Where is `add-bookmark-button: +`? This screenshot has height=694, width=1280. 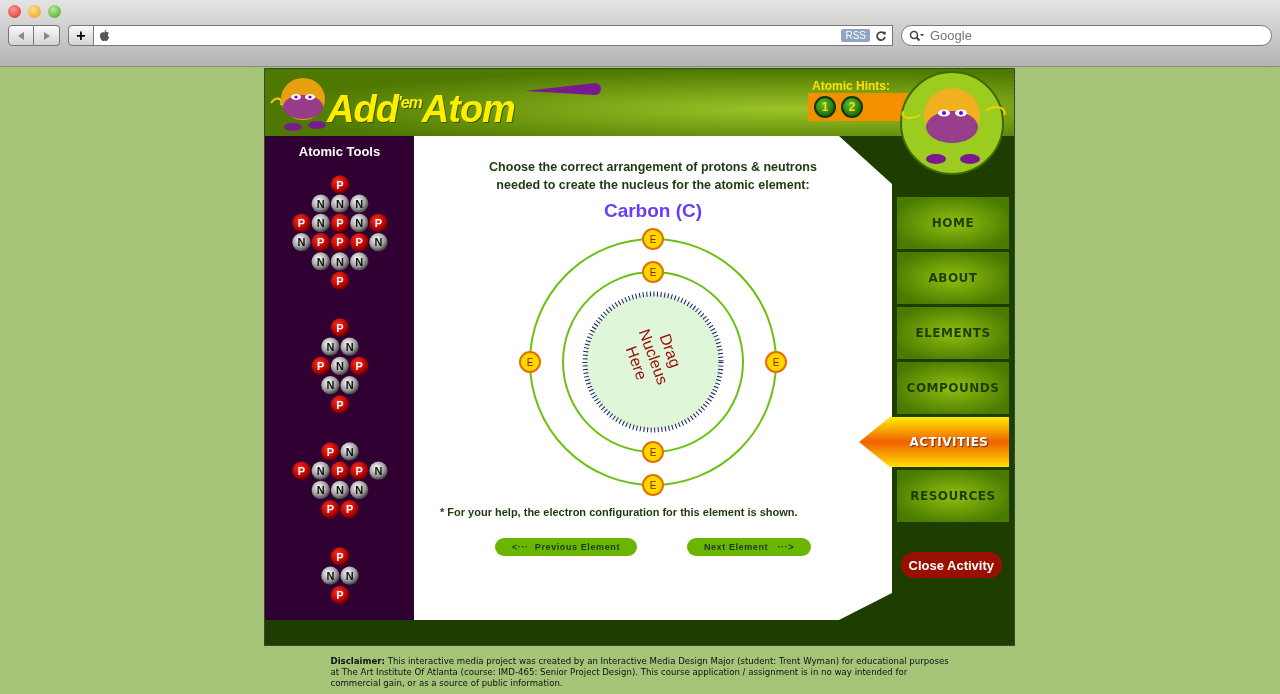 add-bookmark-button: + is located at coordinates (81, 35).